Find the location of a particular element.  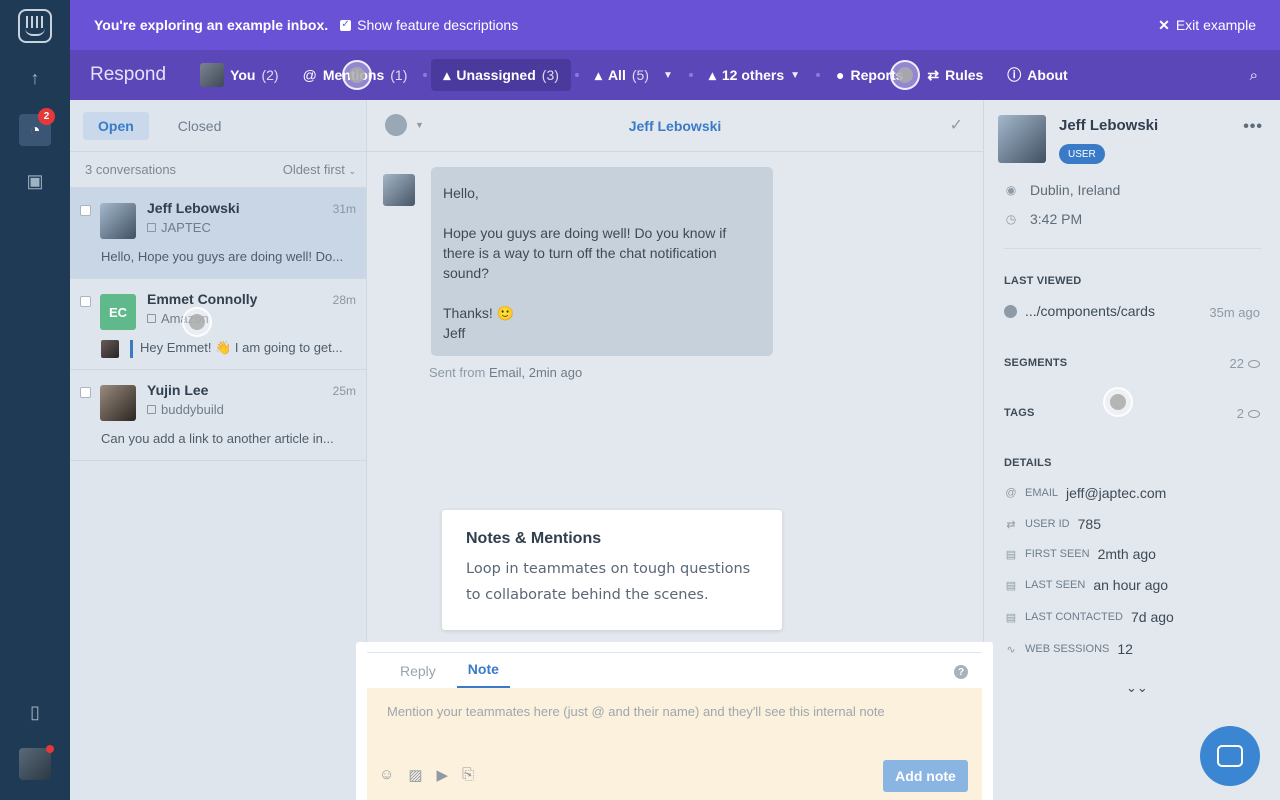

attachment-icon: ⎘ is located at coordinates (468, 775).